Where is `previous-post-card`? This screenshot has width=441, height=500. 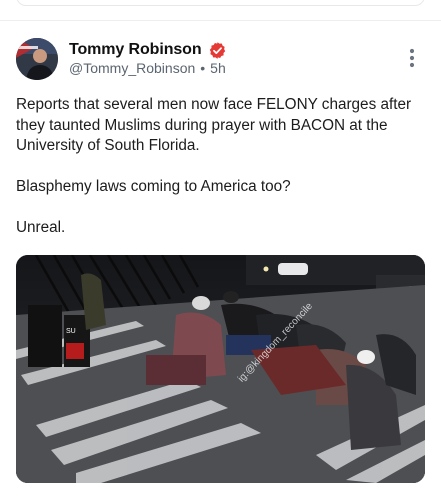 previous-post-card is located at coordinates (220, 3).